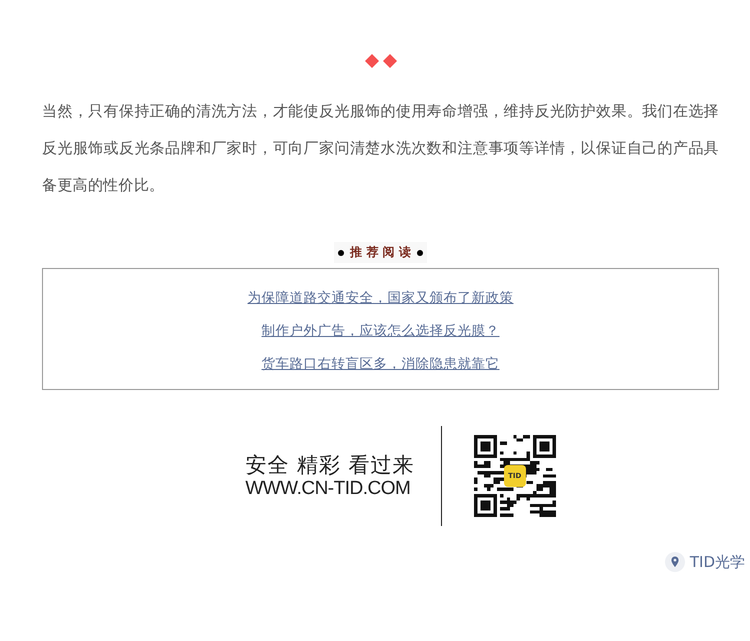  I want to click on website-text: WWW.CN-TID.COM, so click(327, 489).